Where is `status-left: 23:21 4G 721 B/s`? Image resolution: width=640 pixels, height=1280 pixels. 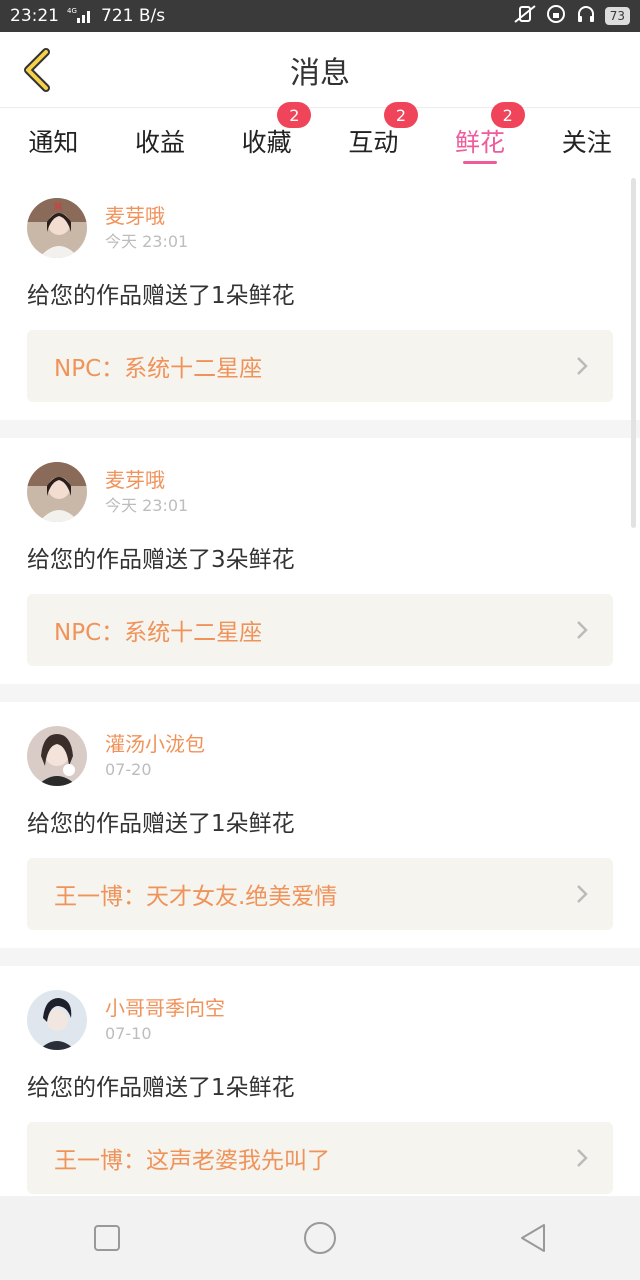 status-left: 23:21 4G 721 B/s is located at coordinates (87, 16).